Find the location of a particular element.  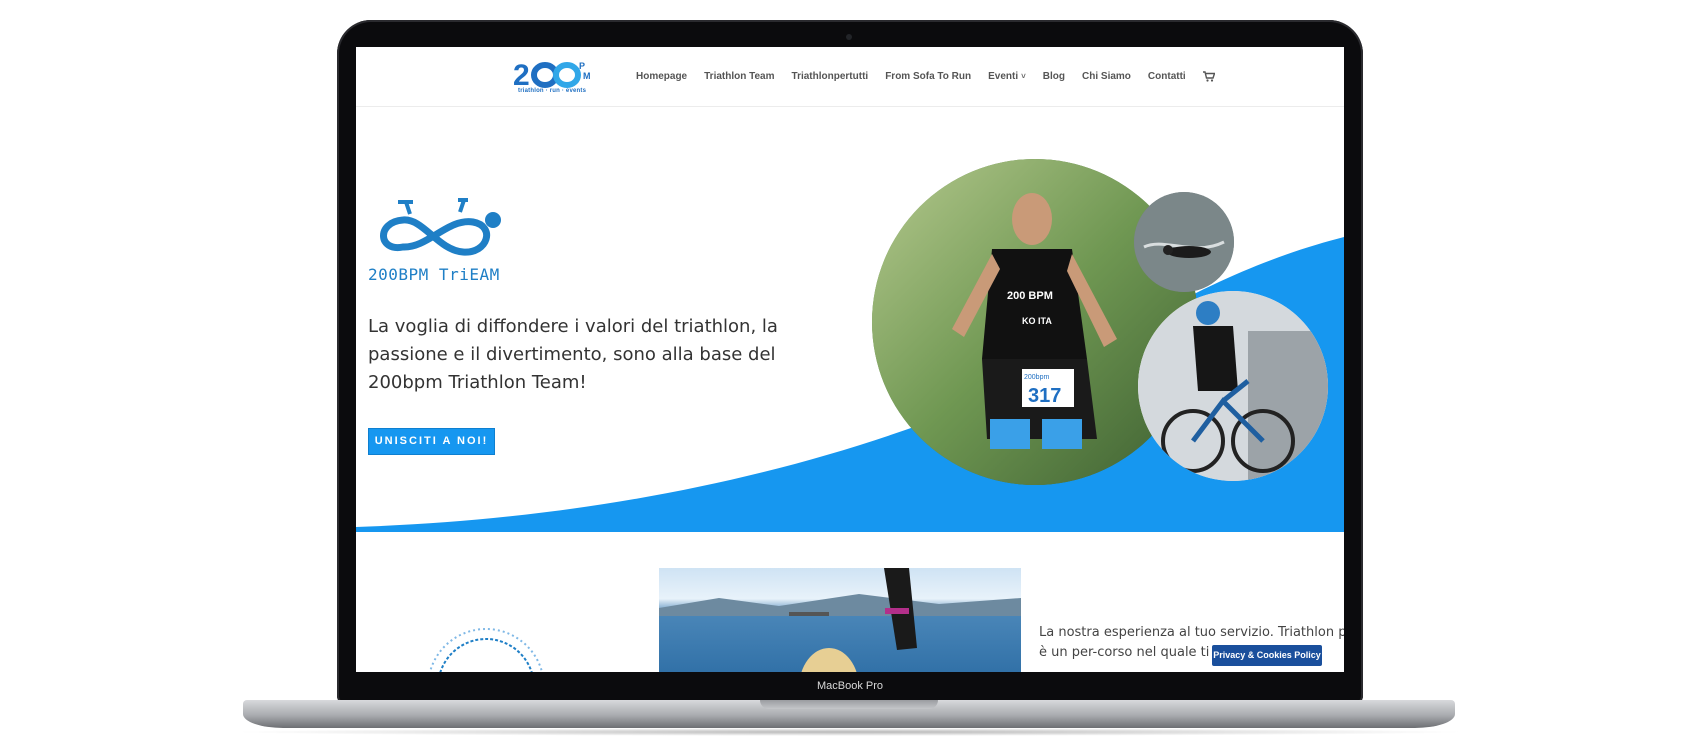

laptop-shadow is located at coordinates (850, 732).